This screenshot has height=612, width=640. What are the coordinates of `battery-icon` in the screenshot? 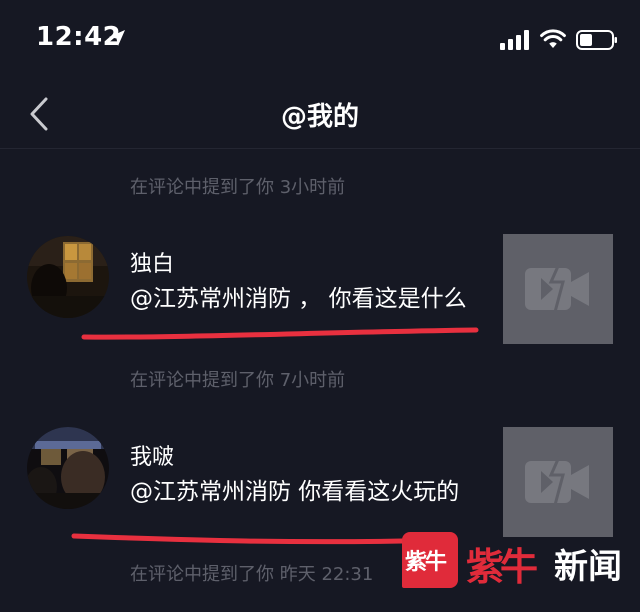 It's located at (596, 40).